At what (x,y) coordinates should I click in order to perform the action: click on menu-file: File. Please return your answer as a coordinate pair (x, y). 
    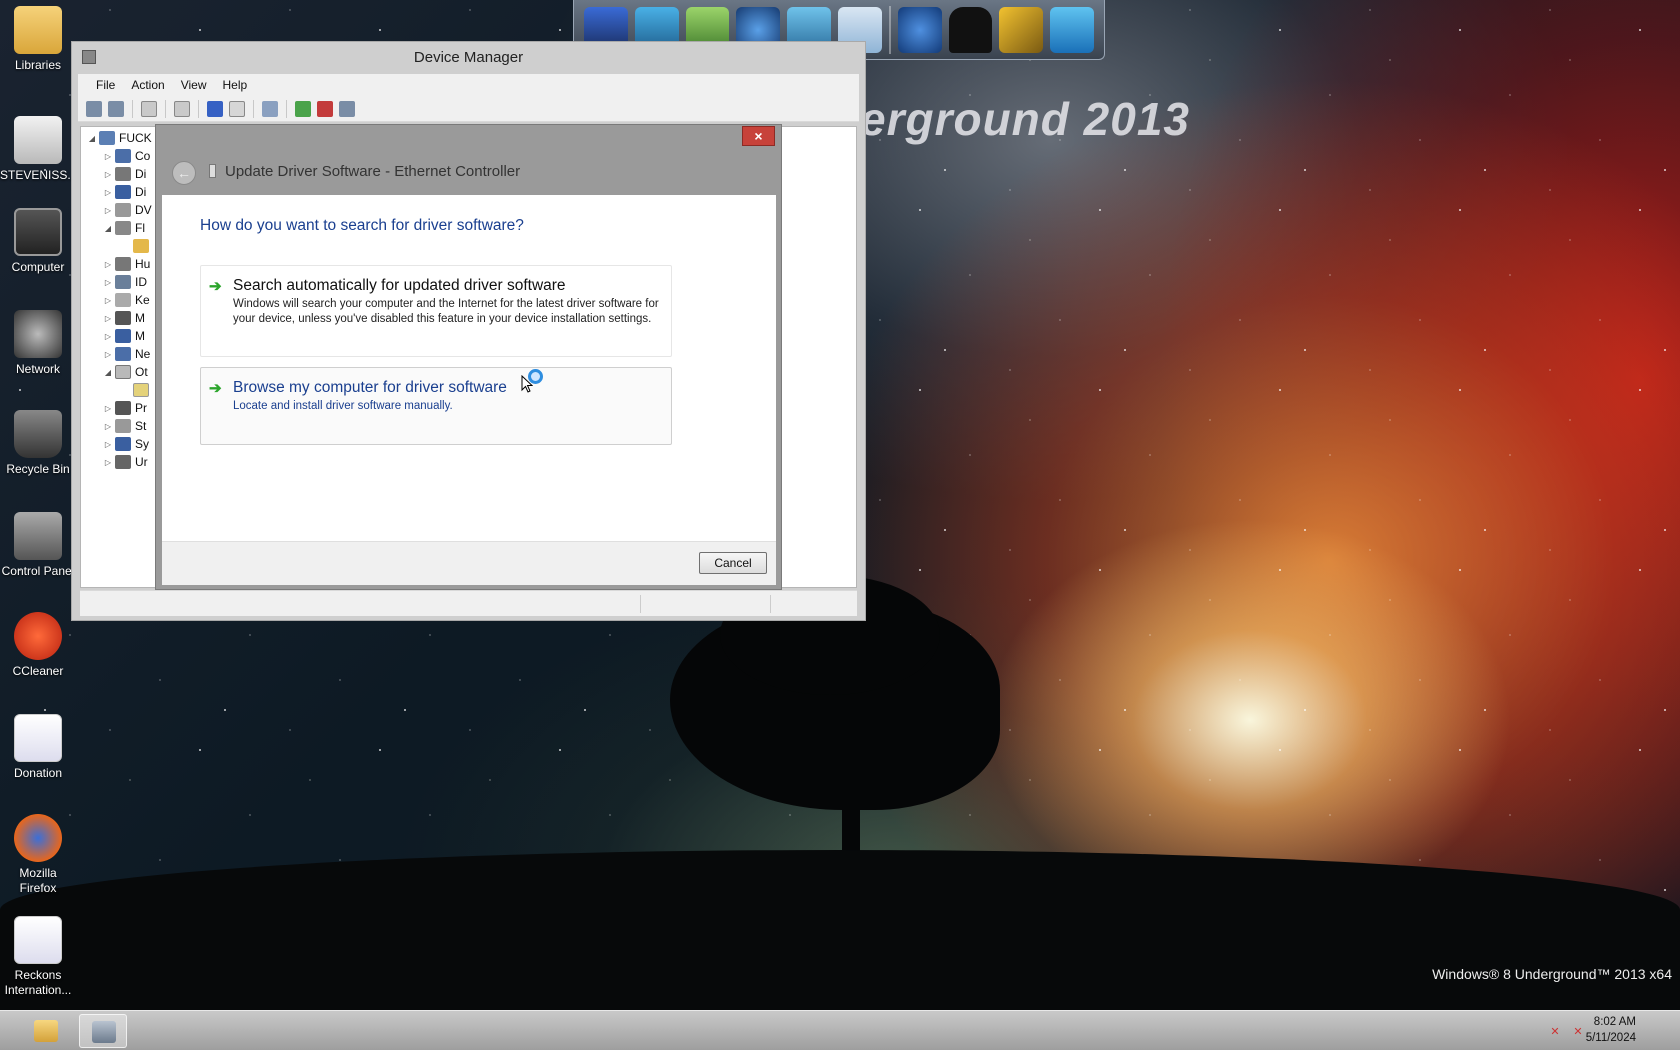
    Looking at the image, I should click on (105, 85).